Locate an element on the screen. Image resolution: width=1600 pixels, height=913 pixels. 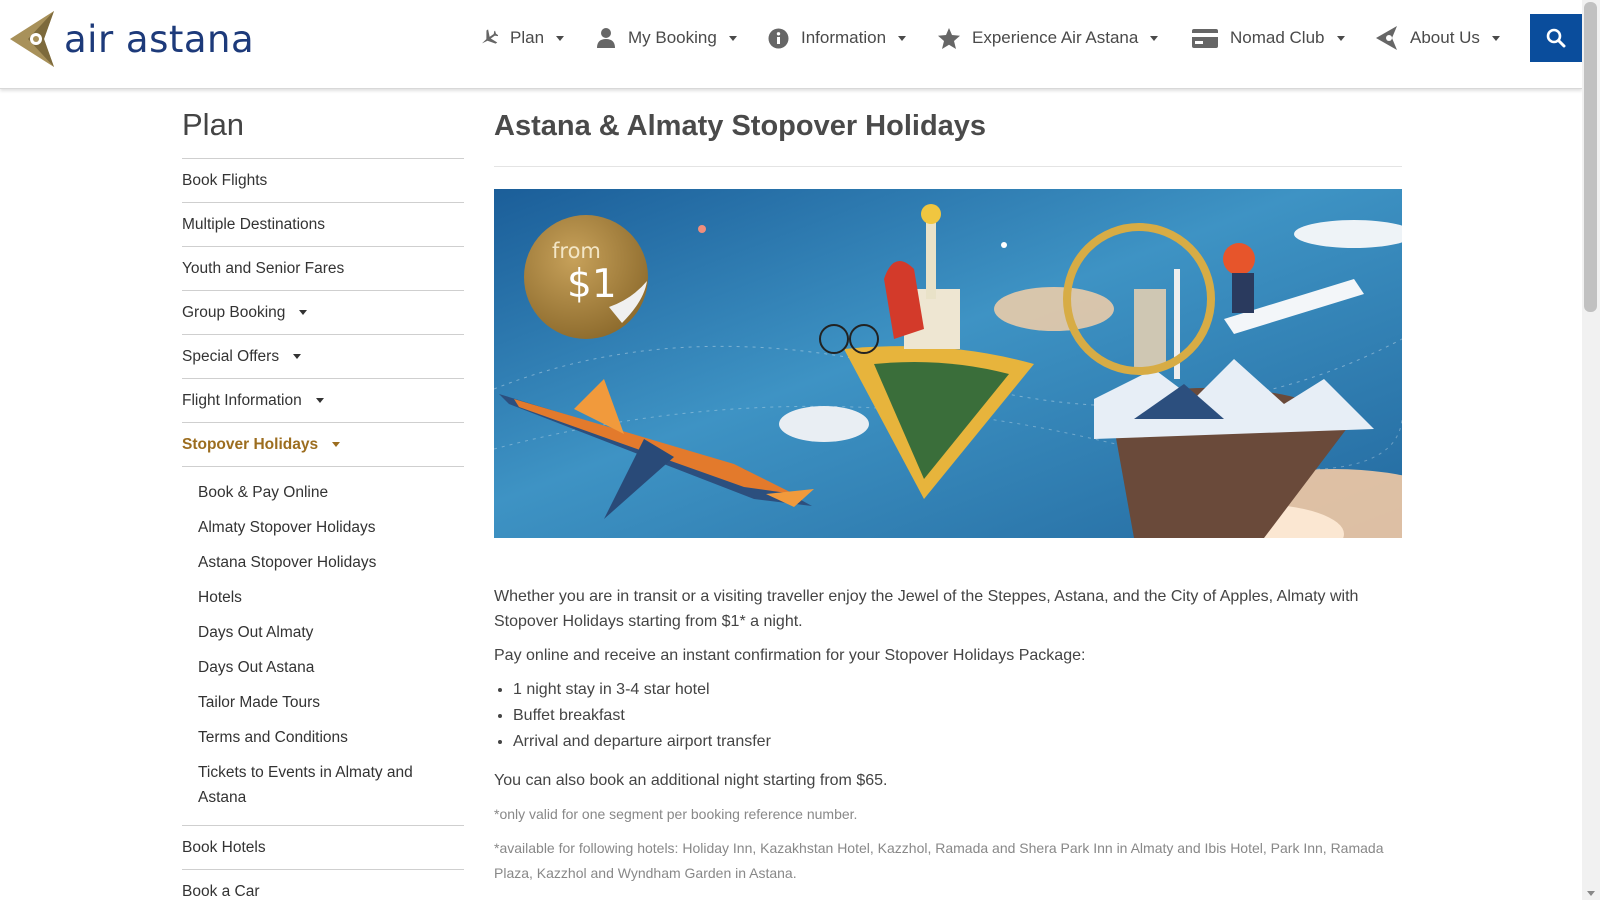
scrollbar-thumb is located at coordinates (1590, 157).